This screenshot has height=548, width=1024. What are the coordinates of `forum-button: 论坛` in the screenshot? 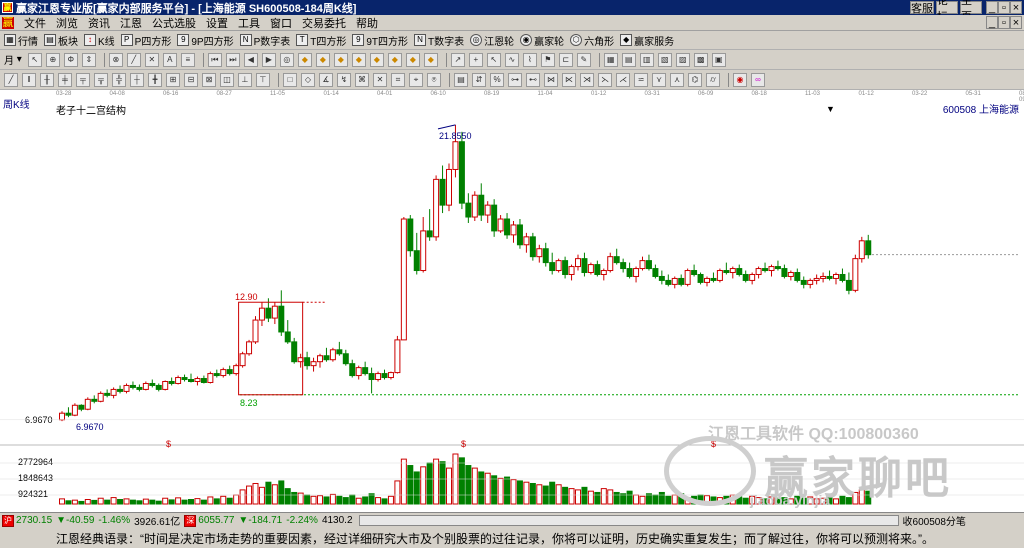 It's located at (947, 11).